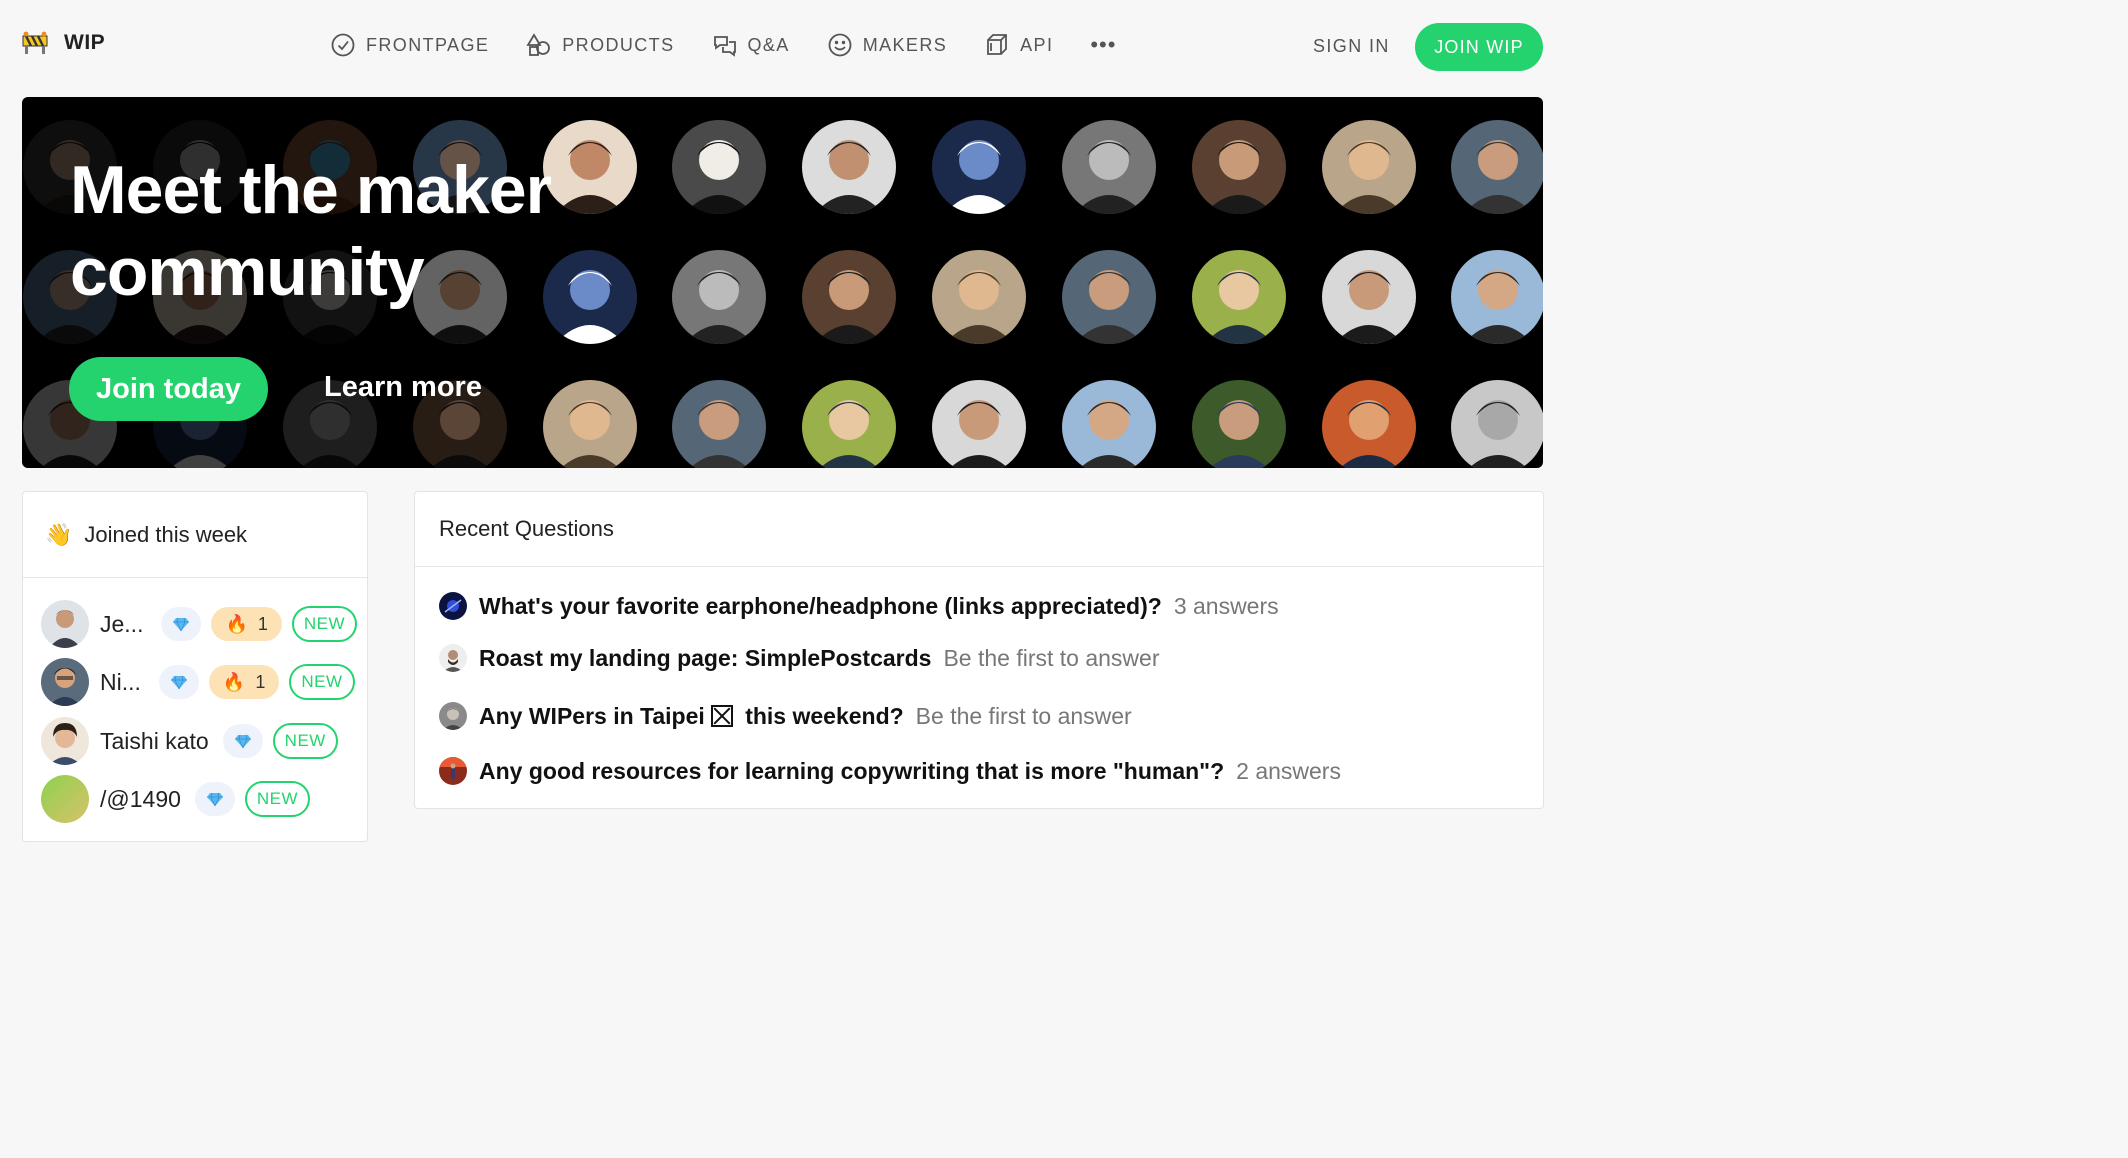 The image size is (2128, 1158). I want to click on smiley-icon, so click(840, 45).